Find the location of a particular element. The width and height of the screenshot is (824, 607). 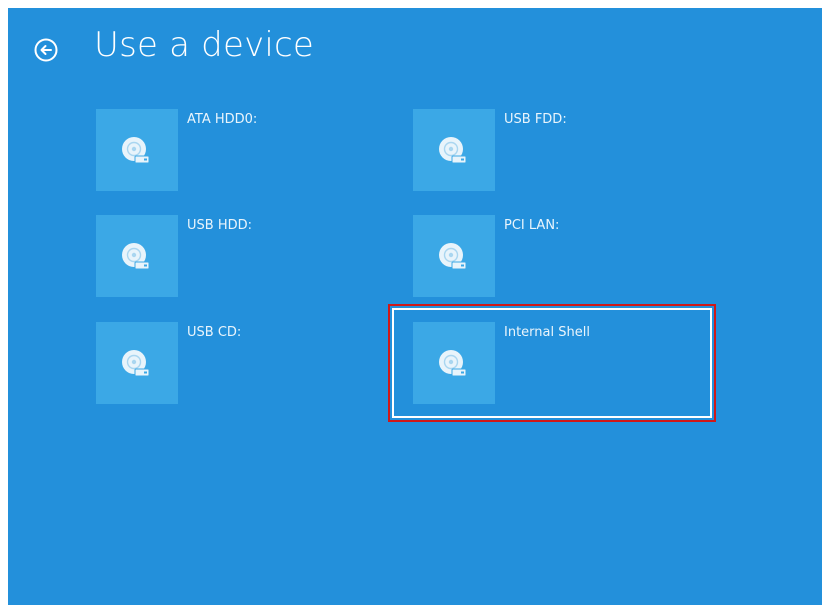

device-label: PCI LAN: is located at coordinates (532, 225).